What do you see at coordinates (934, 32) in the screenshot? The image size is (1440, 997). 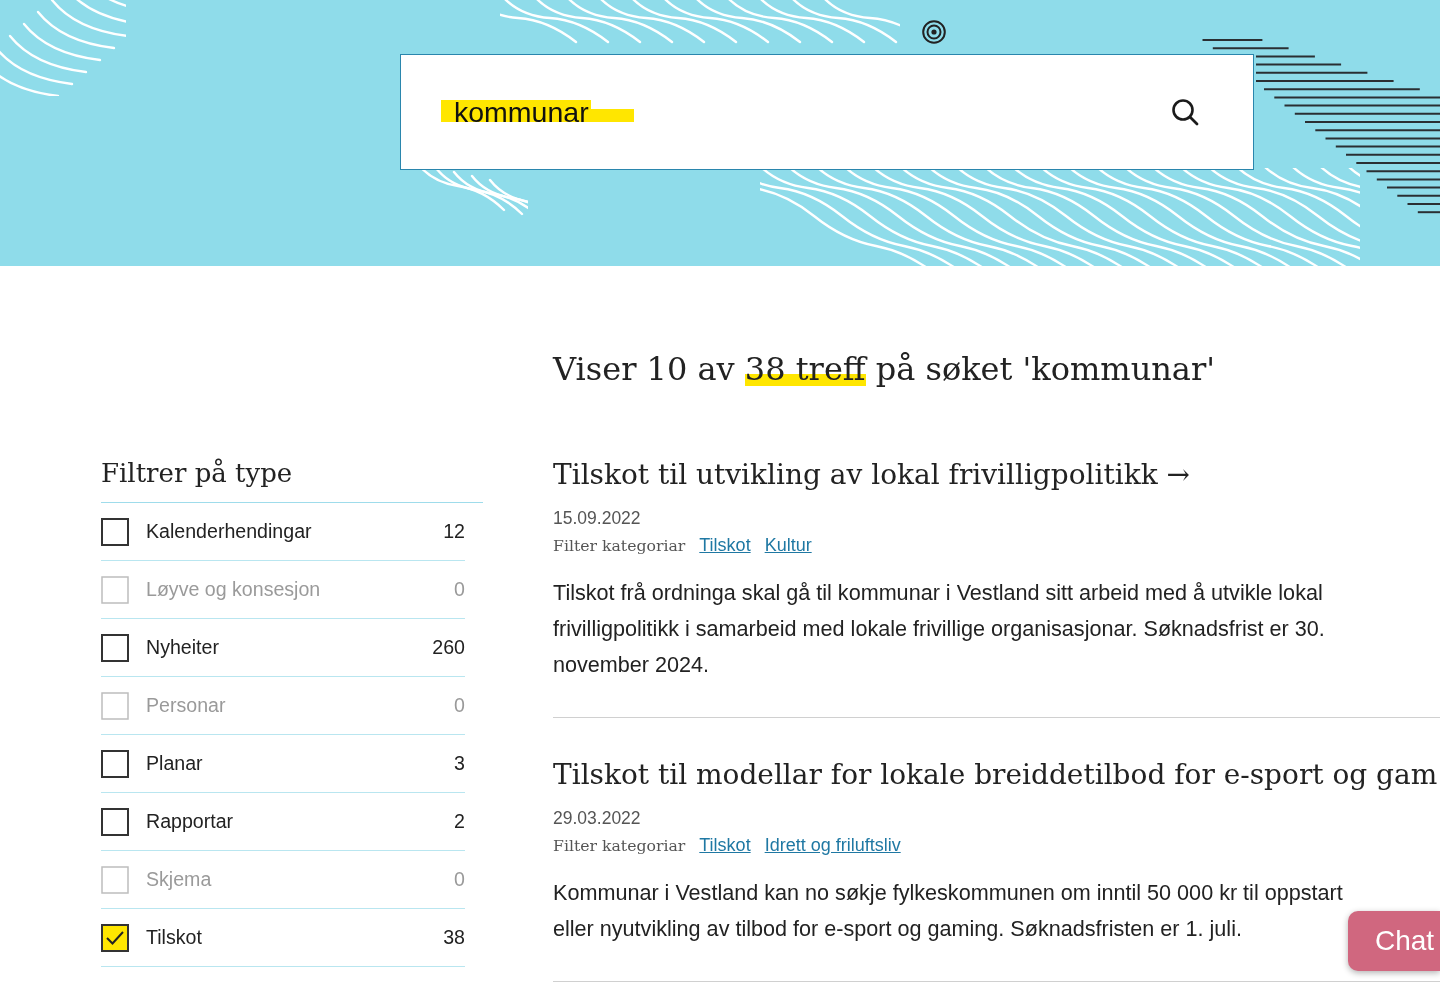 I see `concentric-circles-icon` at bounding box center [934, 32].